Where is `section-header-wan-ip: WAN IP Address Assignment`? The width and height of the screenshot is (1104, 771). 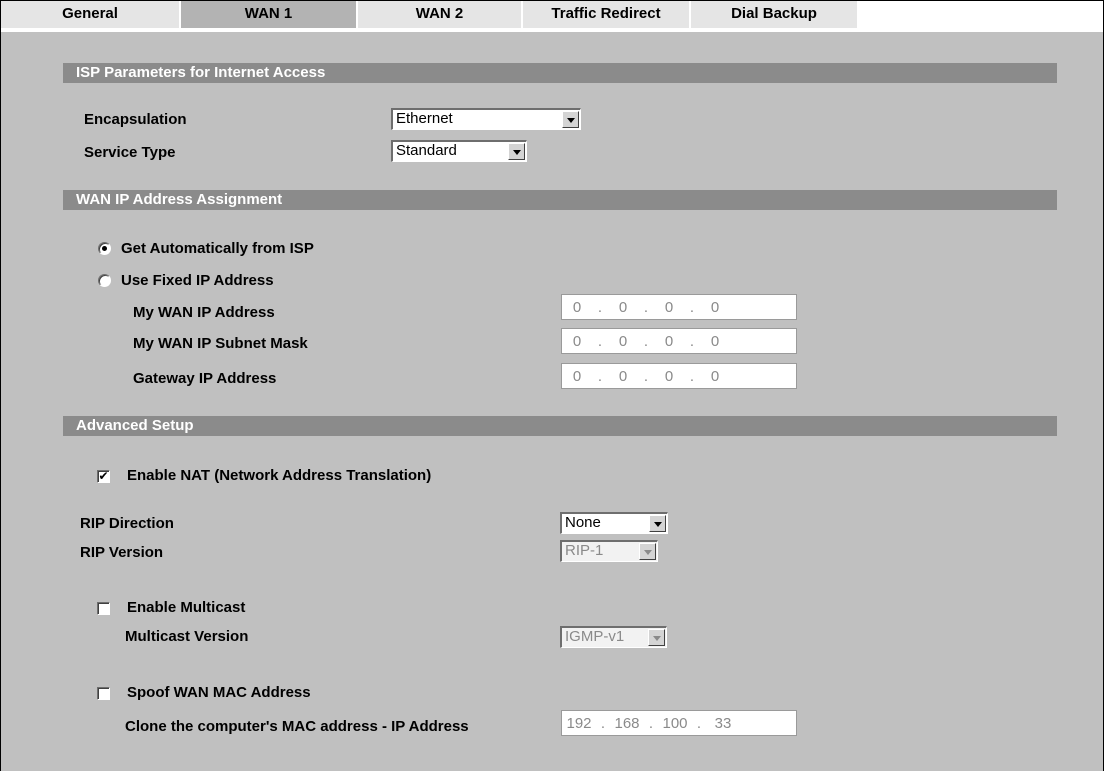 section-header-wan-ip: WAN IP Address Assignment is located at coordinates (560, 200).